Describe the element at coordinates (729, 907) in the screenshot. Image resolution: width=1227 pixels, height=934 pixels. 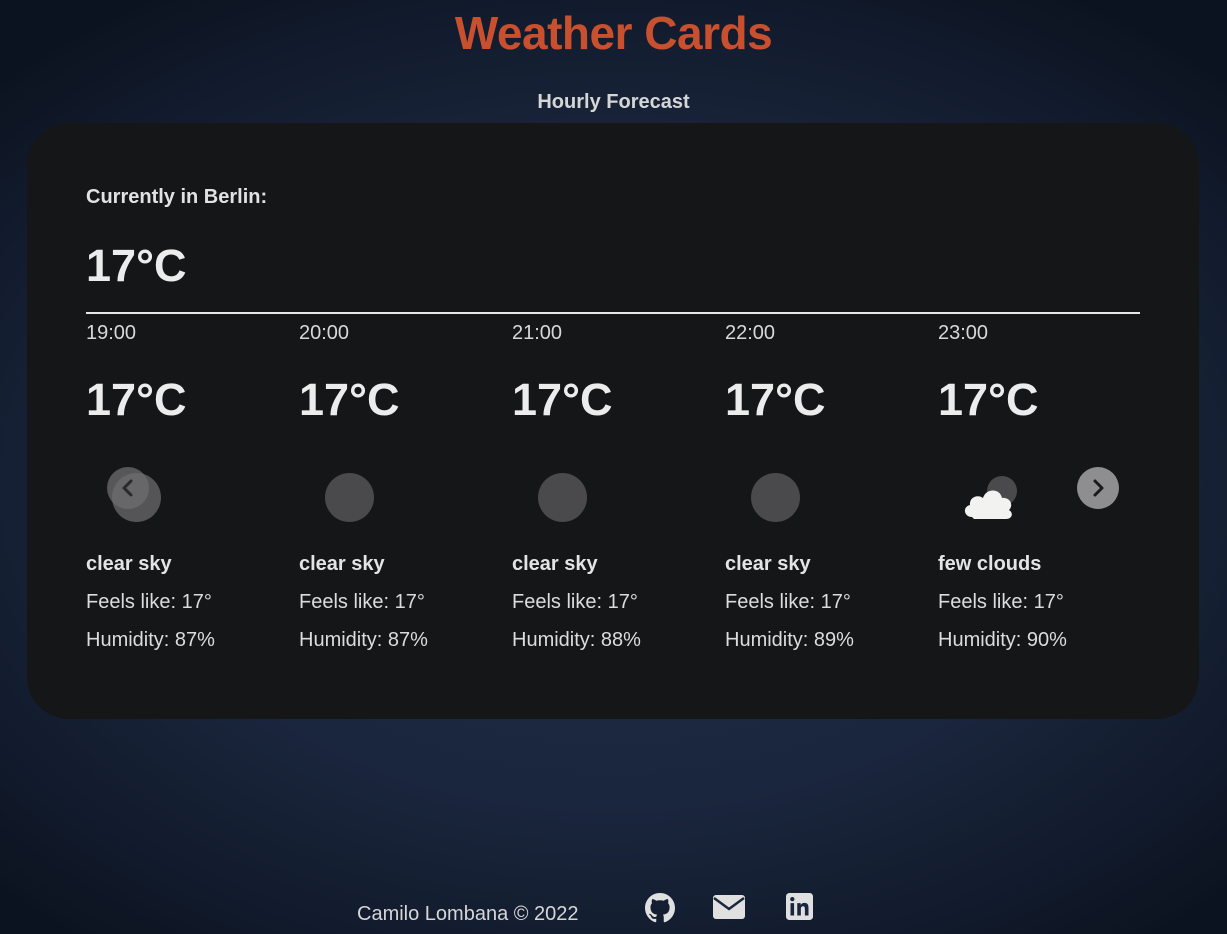
I see `mail-icon` at that location.